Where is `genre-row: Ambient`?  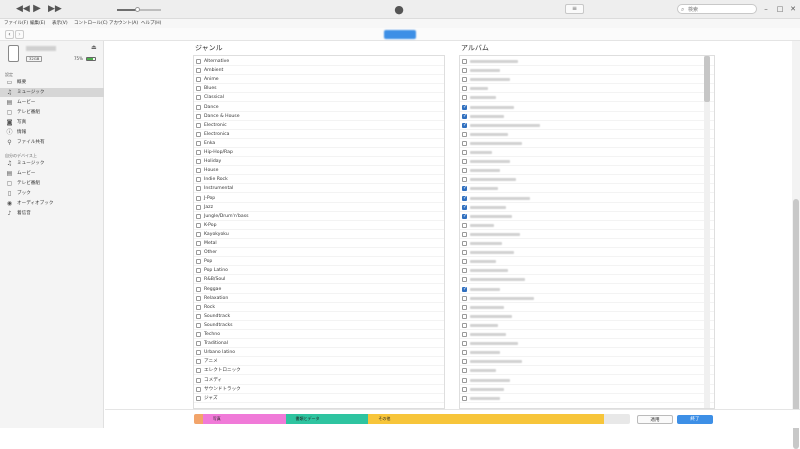 genre-row: Ambient is located at coordinates (319, 71).